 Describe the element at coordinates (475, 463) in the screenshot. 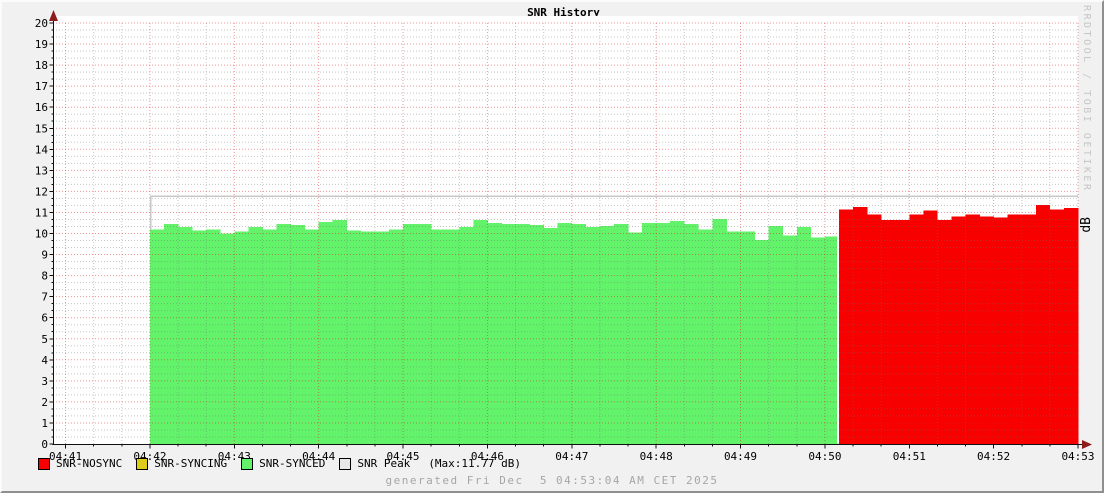

I see `legend-max-note: (Max:11.77 dB)` at that location.